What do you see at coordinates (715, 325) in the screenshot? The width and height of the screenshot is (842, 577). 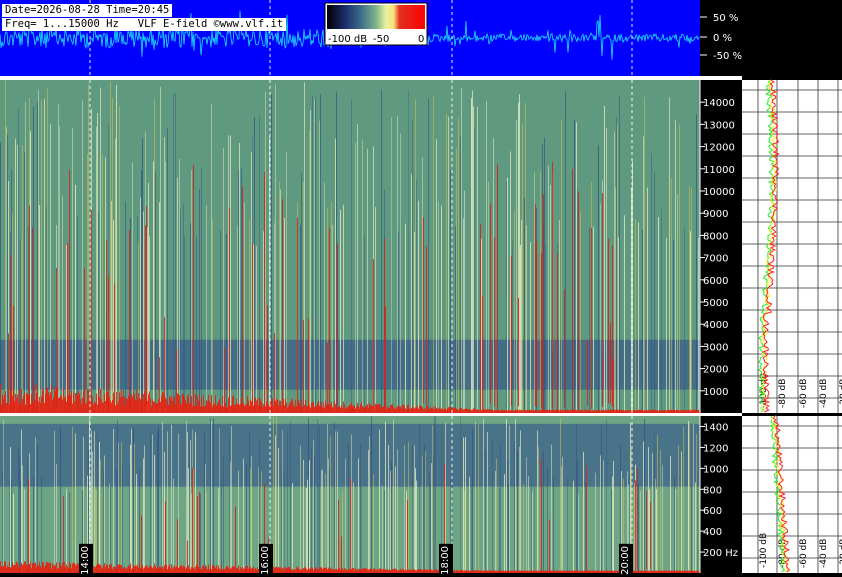 I see `frequency-tick-label: 4000` at bounding box center [715, 325].